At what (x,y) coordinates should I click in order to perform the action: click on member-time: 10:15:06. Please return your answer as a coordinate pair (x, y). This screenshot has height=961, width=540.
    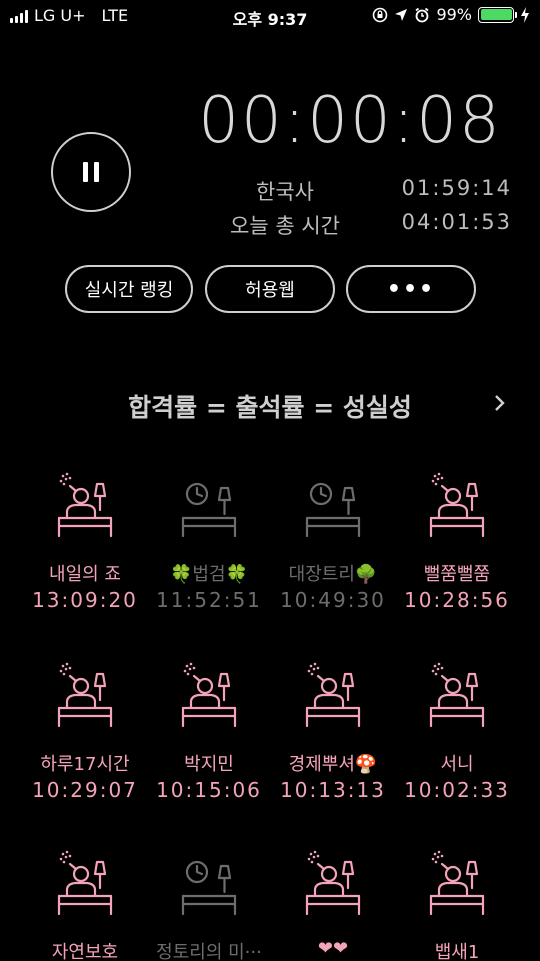
    Looking at the image, I should click on (209, 790).